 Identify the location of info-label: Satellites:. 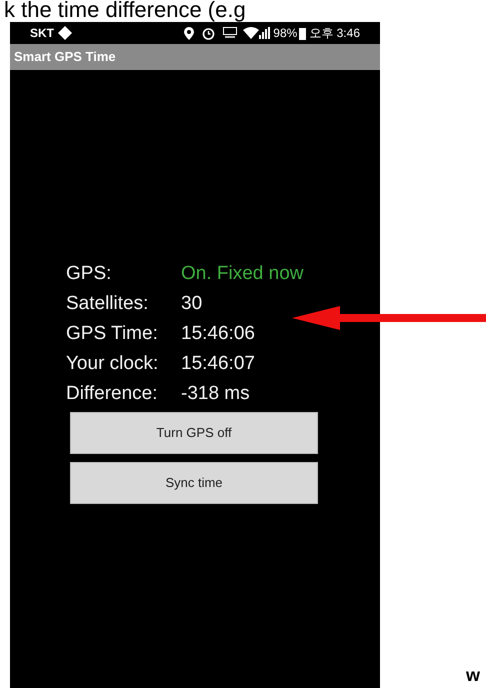
(108, 304).